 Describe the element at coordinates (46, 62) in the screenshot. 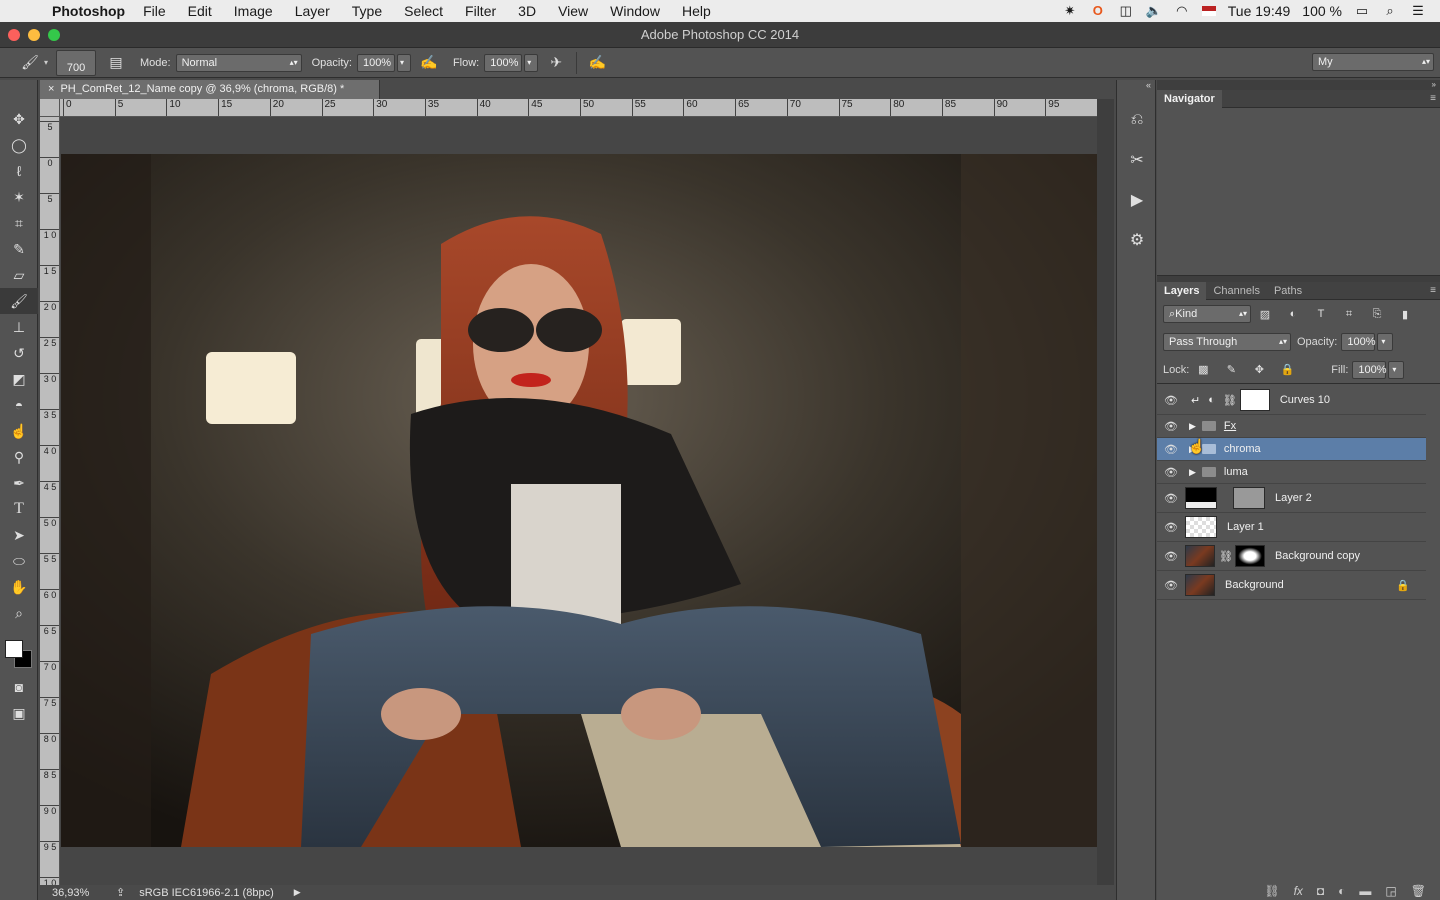

I see `preset-dropdown-icon: ▾` at that location.